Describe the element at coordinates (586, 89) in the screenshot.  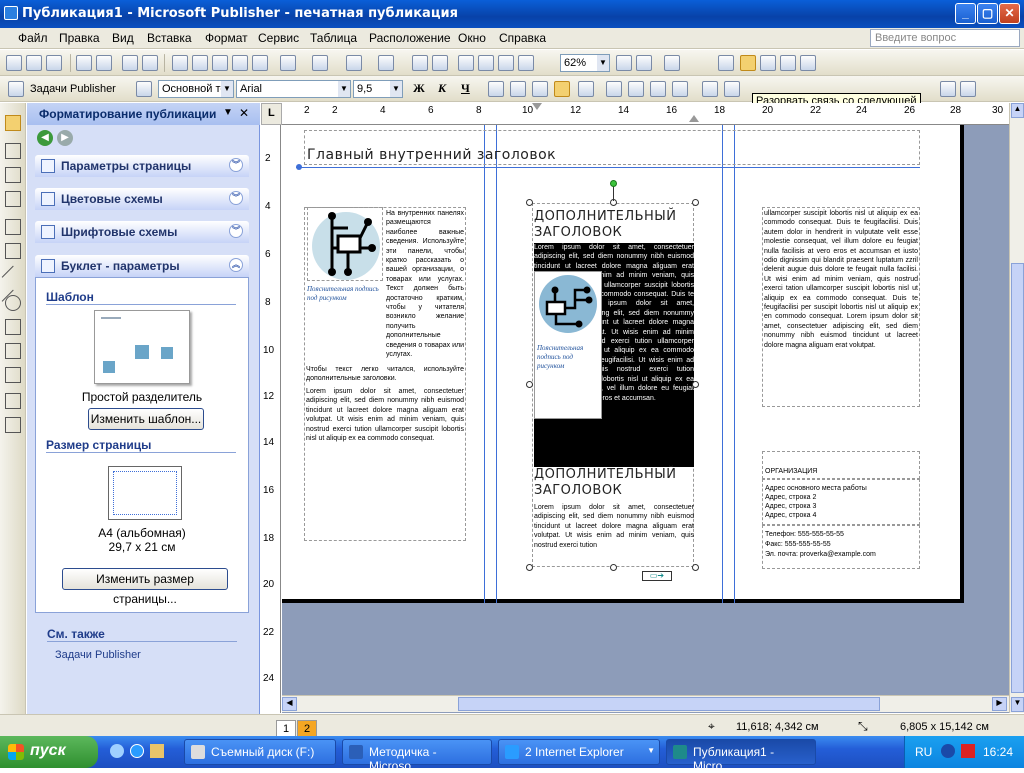
I see `line-spacing-icon` at that location.